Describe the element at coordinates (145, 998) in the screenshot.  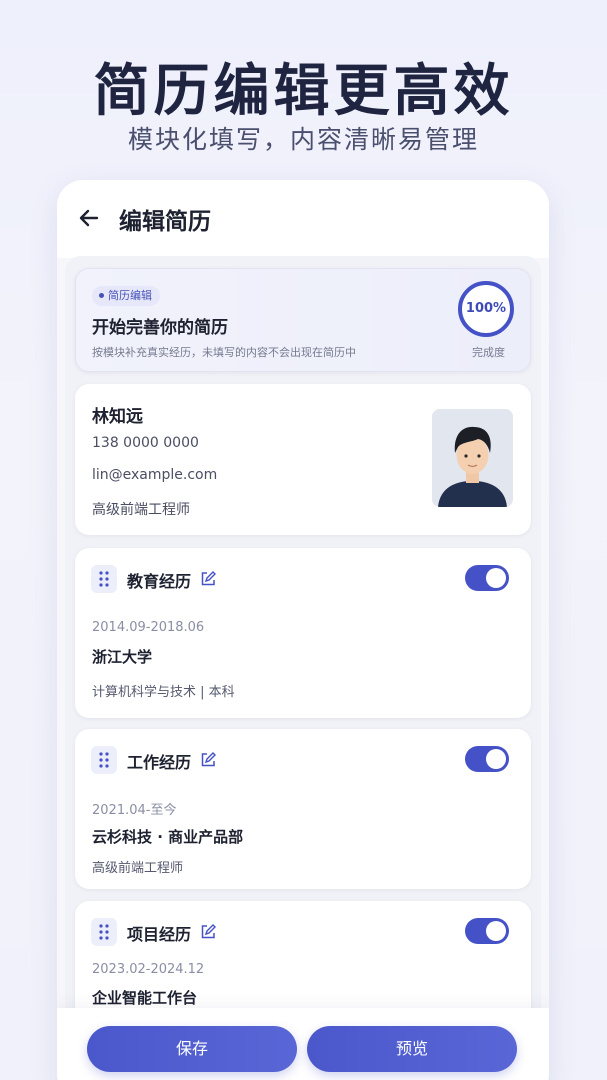
I see `section-org: 企业智能工作台` at that location.